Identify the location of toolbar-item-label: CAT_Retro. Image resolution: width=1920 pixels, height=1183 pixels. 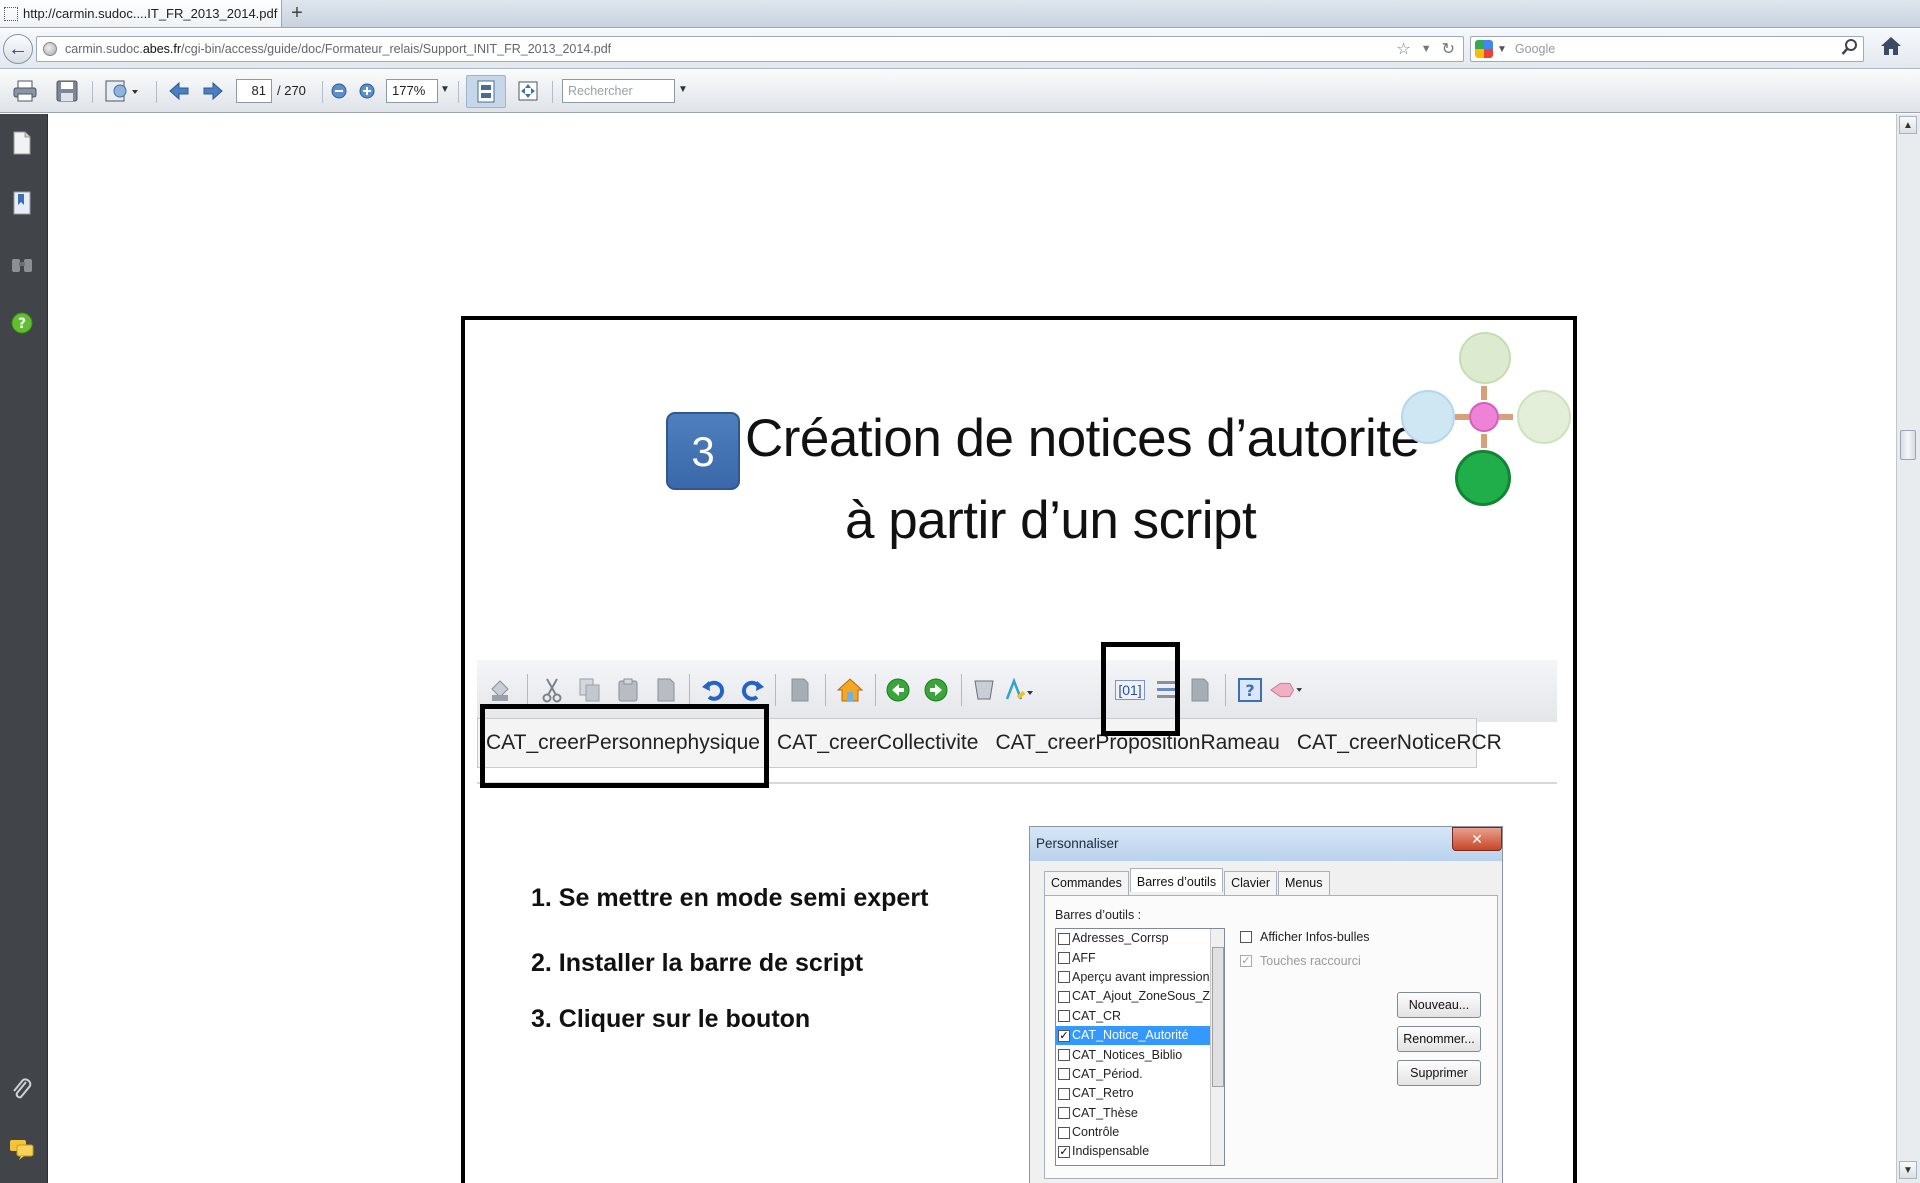
(1103, 1093).